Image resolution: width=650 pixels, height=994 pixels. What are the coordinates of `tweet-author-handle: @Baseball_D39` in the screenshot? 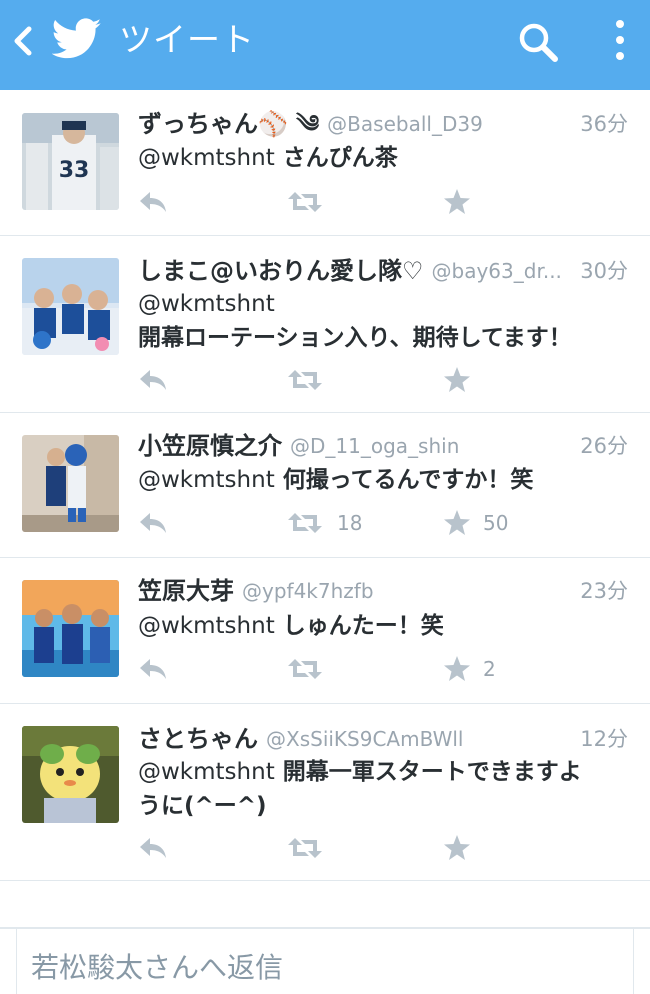 It's located at (405, 124).